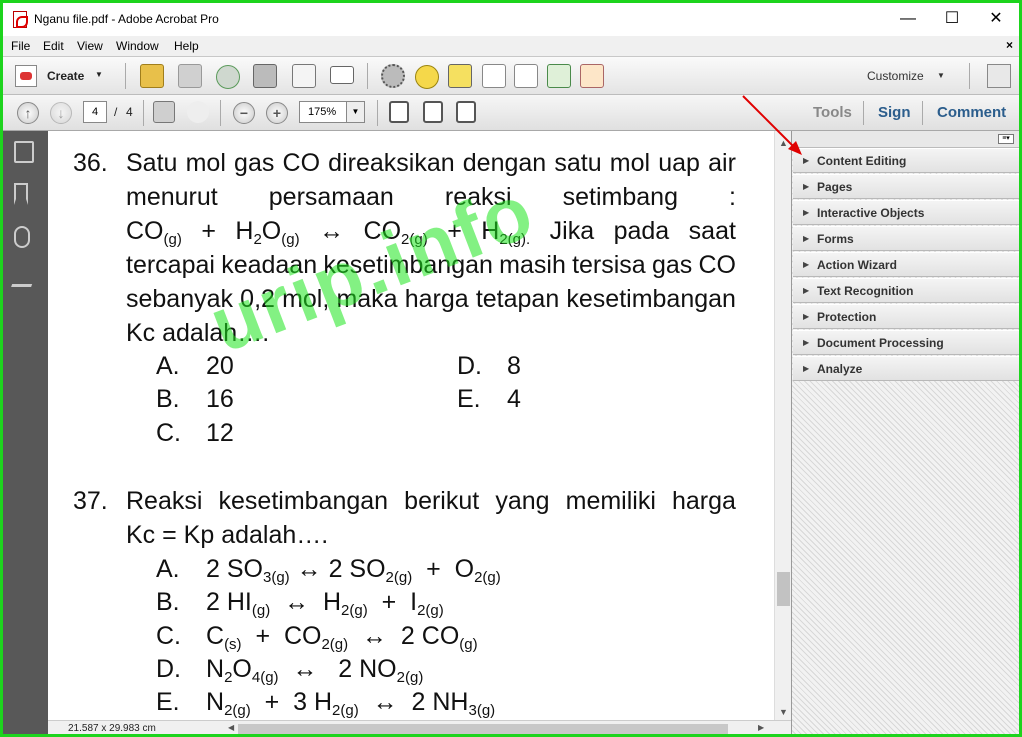 Image resolution: width=1022 pixels, height=737 pixels. I want to click on panel-label: Pages, so click(835, 187).